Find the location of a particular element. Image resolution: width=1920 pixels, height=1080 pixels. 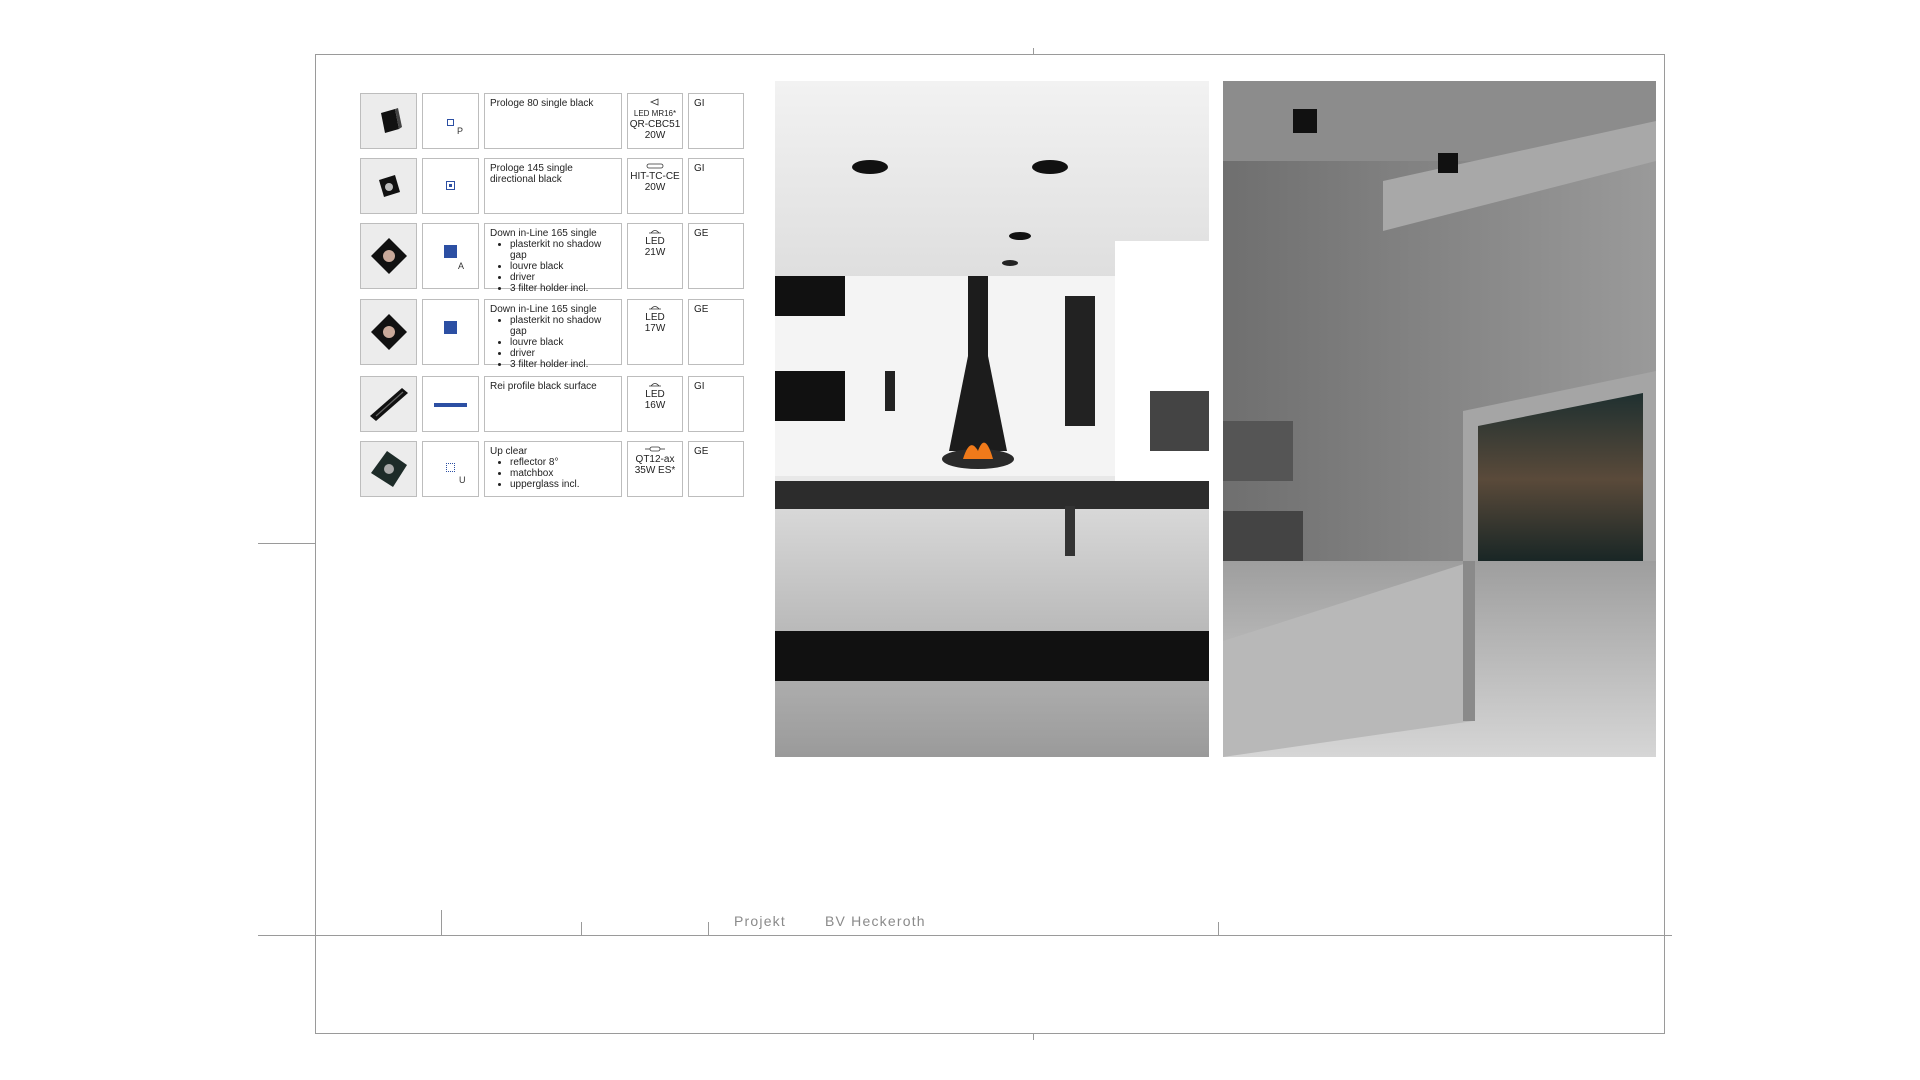

cube-directional-icon is located at coordinates (389, 186).